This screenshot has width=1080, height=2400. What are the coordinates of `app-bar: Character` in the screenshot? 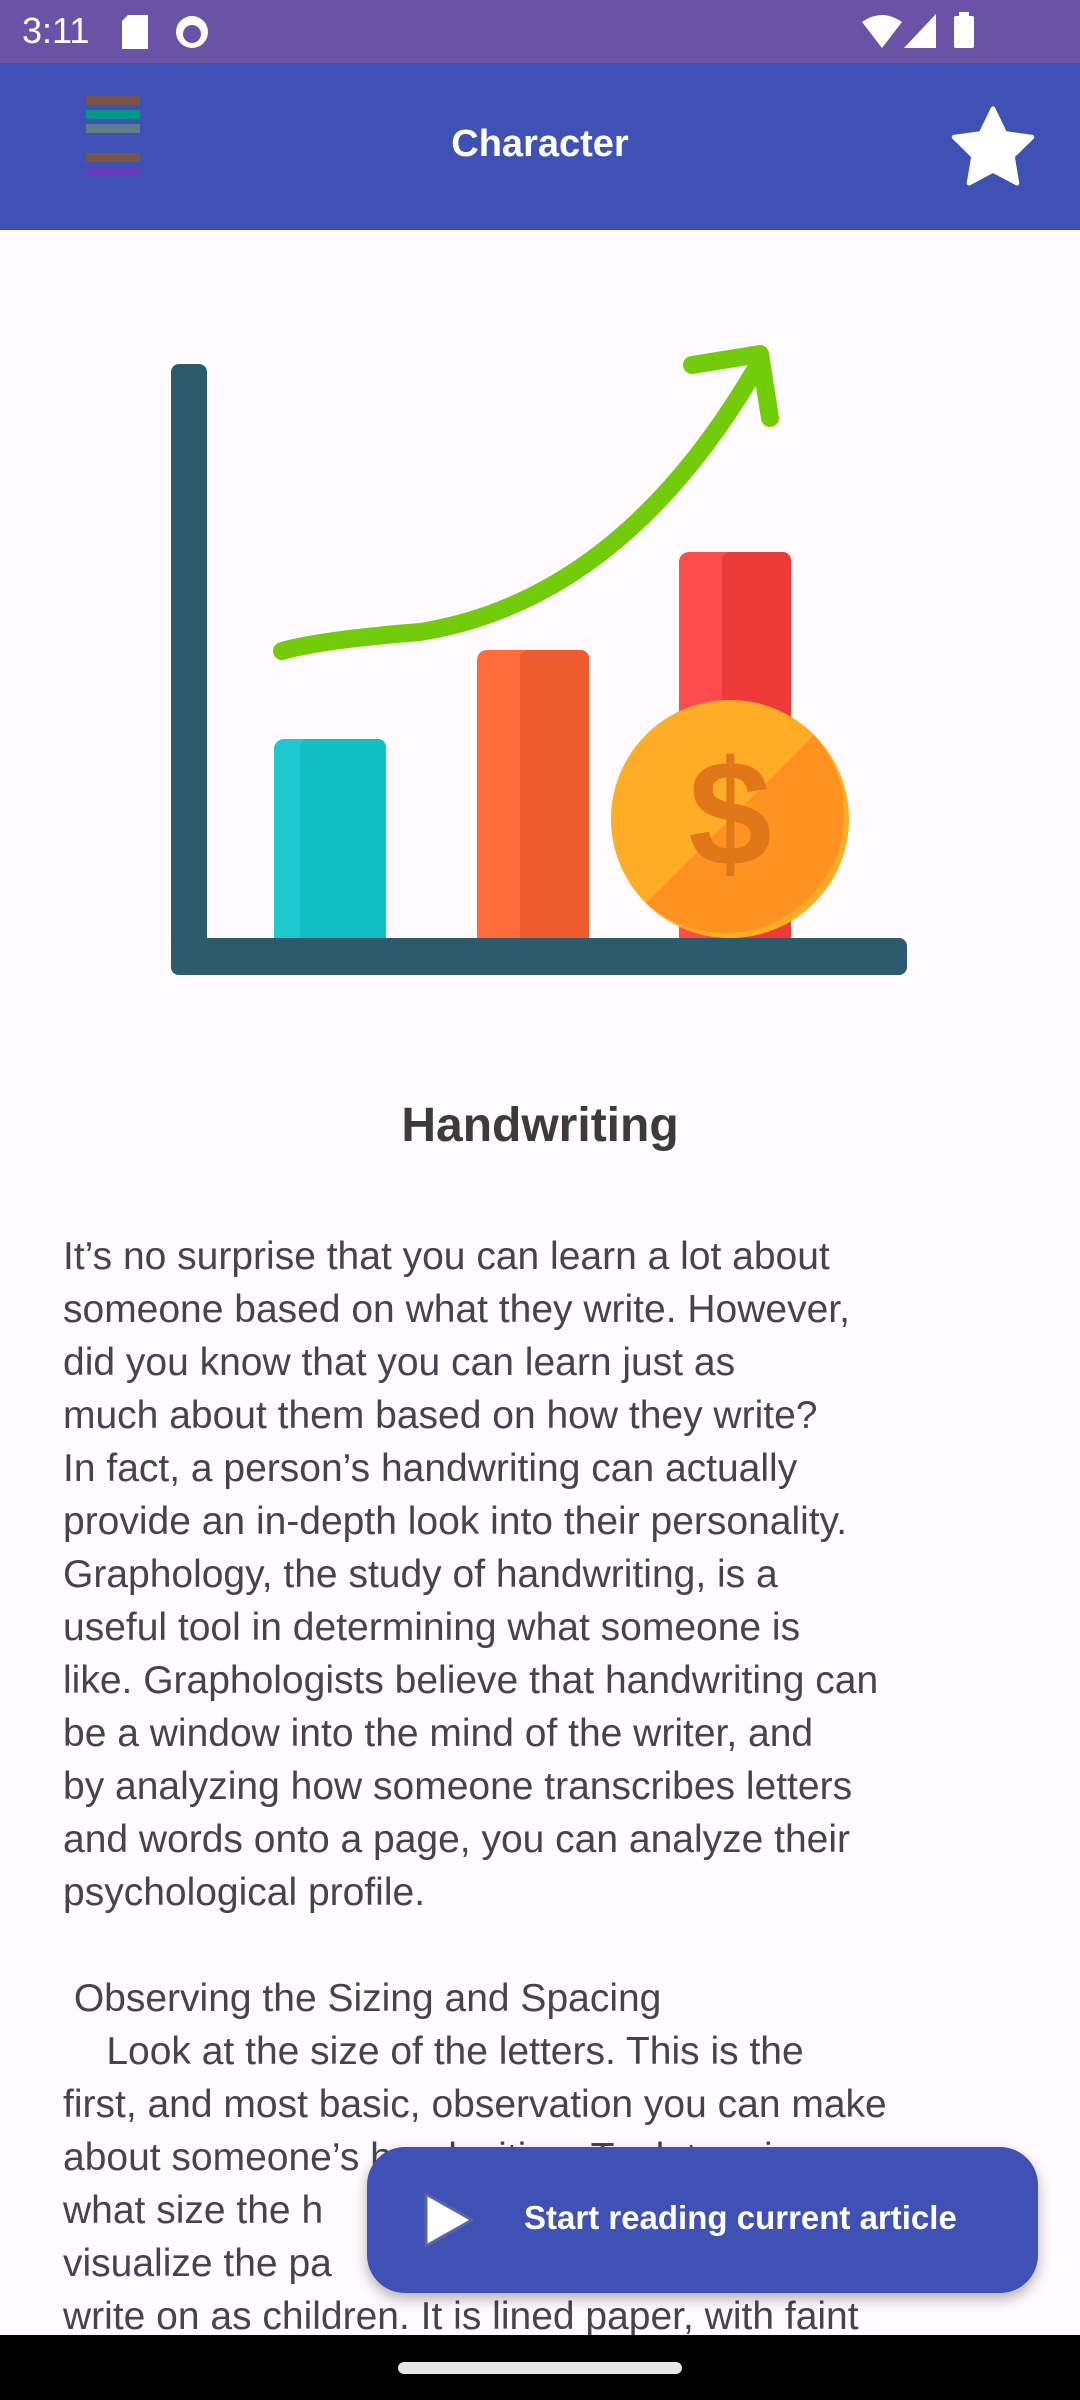 It's located at (540, 146).